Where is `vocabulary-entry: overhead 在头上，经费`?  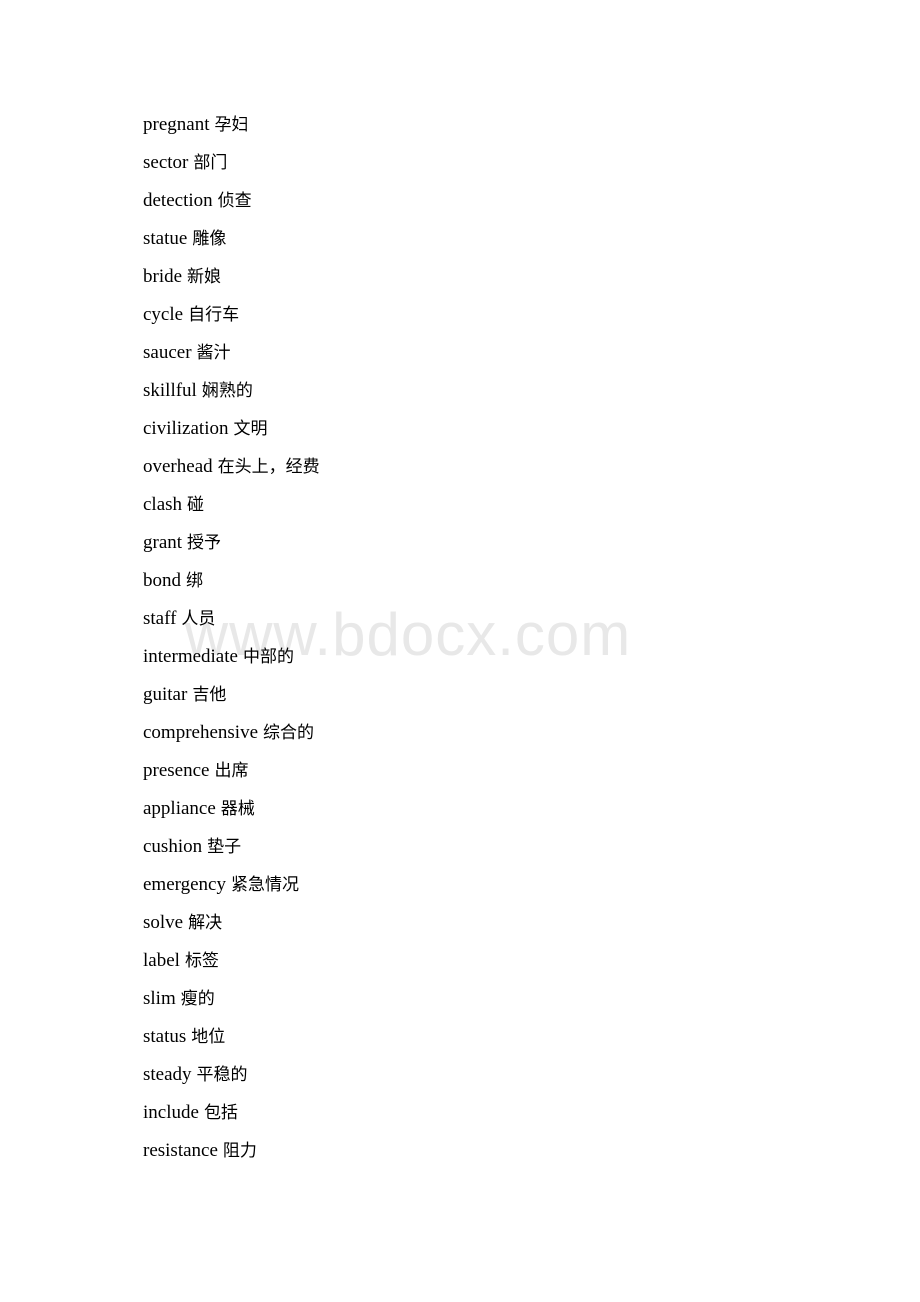
vocabulary-entry: overhead 在头上，经费 is located at coordinates (531, 467).